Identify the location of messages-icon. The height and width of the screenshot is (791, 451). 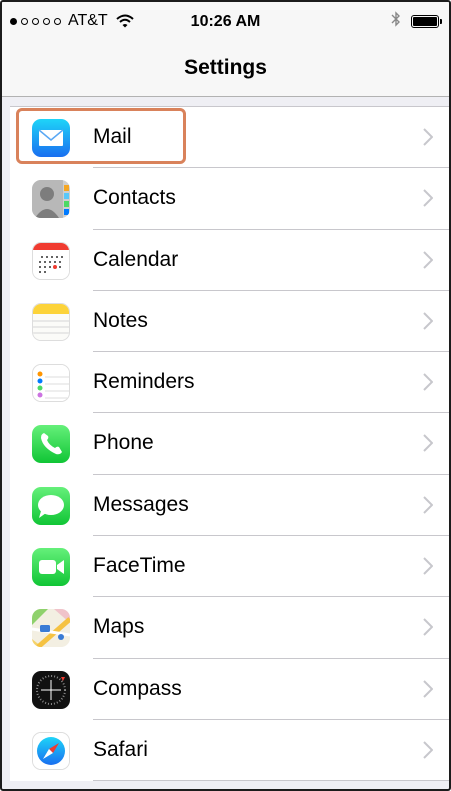
(51, 505).